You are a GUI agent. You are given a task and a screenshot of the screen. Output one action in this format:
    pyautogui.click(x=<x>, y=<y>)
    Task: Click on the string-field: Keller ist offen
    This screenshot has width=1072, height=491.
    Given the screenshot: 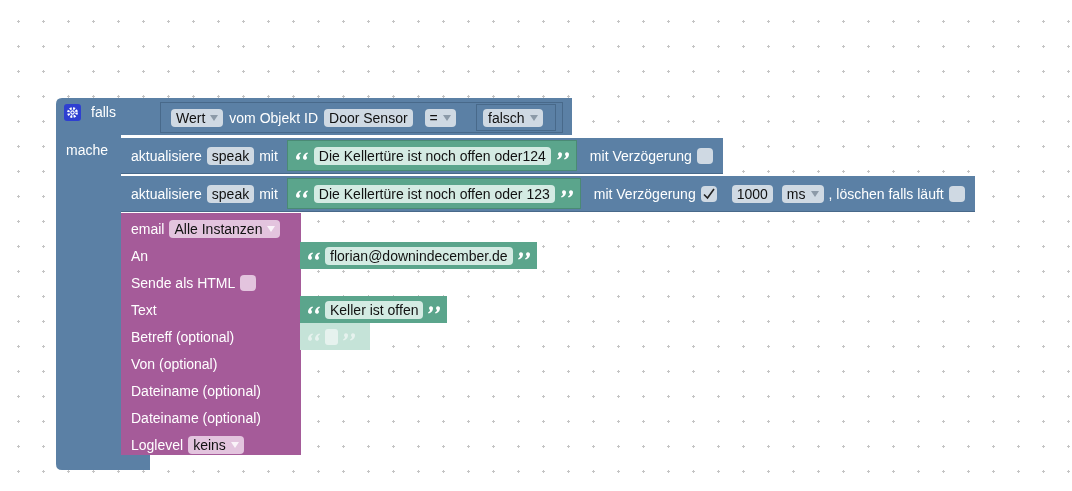 What is the action you would take?
    pyautogui.click(x=374, y=309)
    